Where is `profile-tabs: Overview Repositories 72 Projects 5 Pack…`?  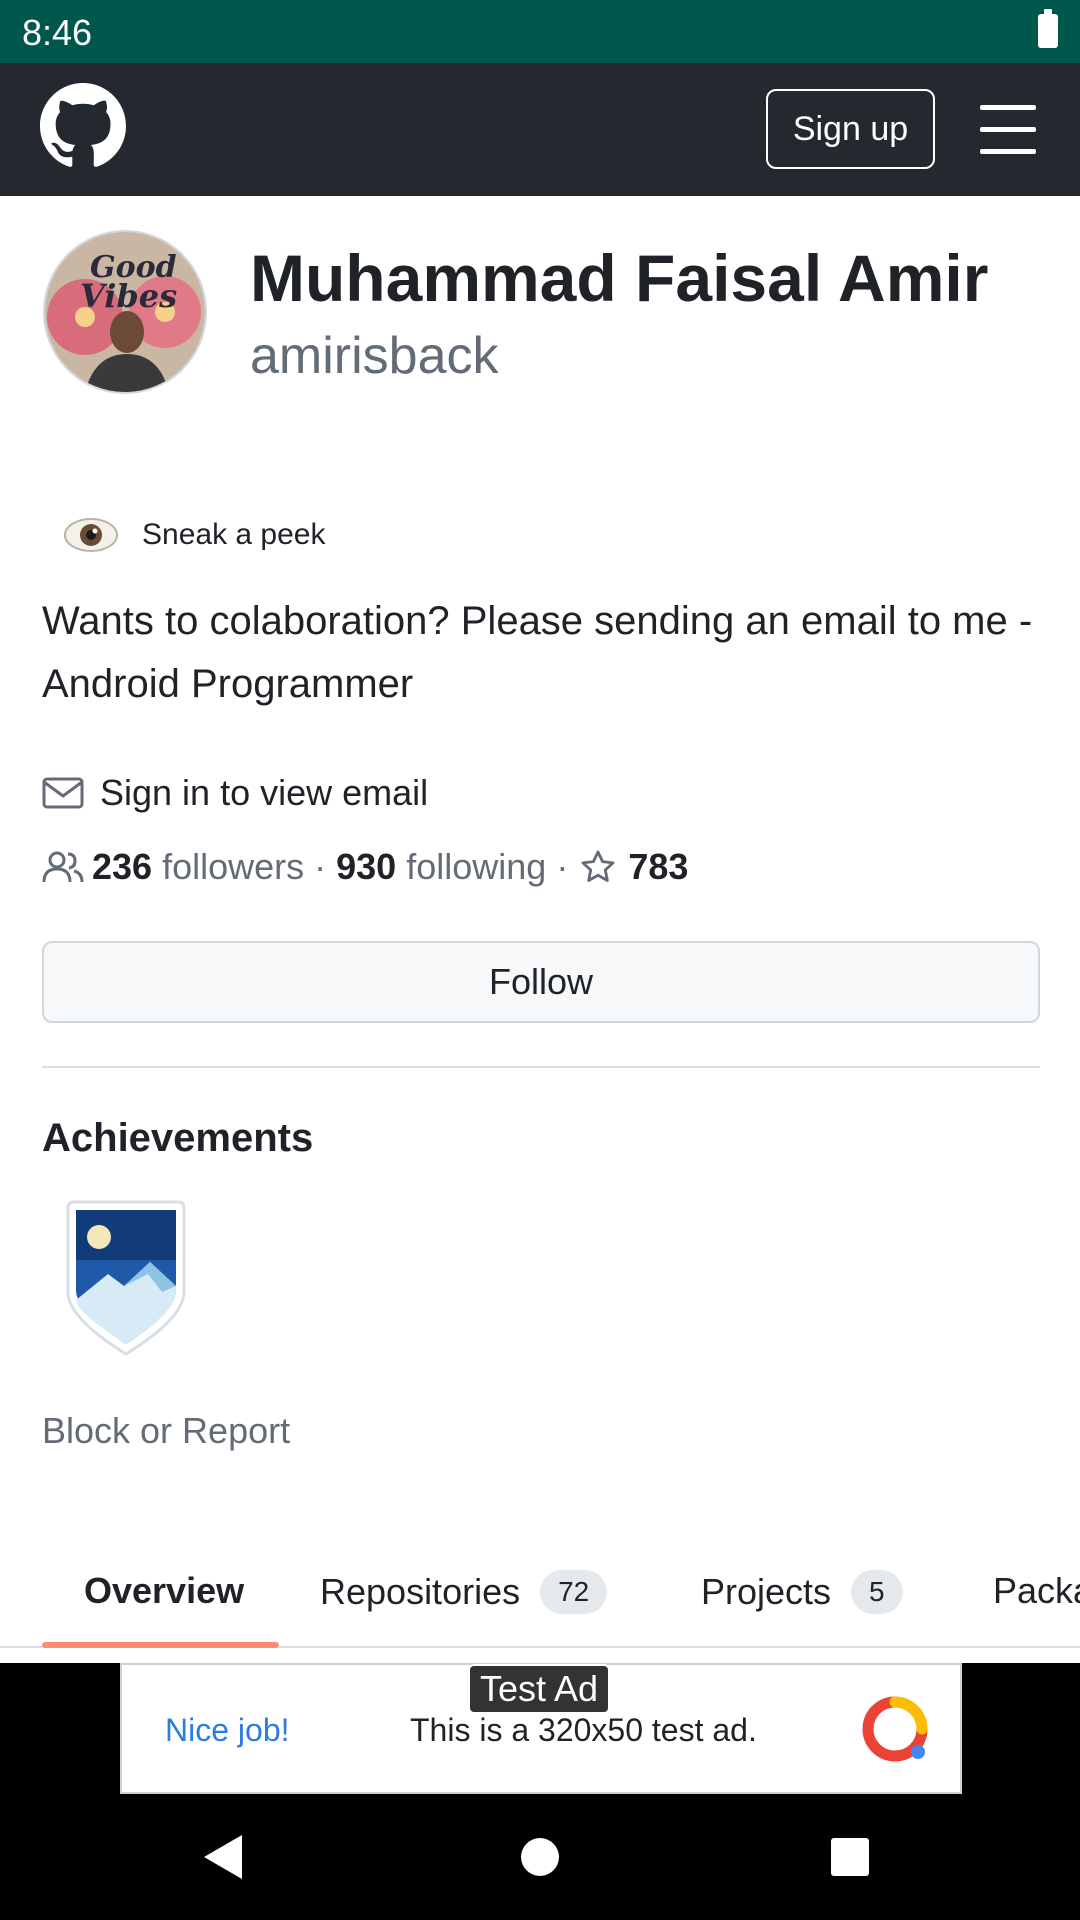 profile-tabs: Overview Repositories 72 Projects 5 Pack… is located at coordinates (540, 1599).